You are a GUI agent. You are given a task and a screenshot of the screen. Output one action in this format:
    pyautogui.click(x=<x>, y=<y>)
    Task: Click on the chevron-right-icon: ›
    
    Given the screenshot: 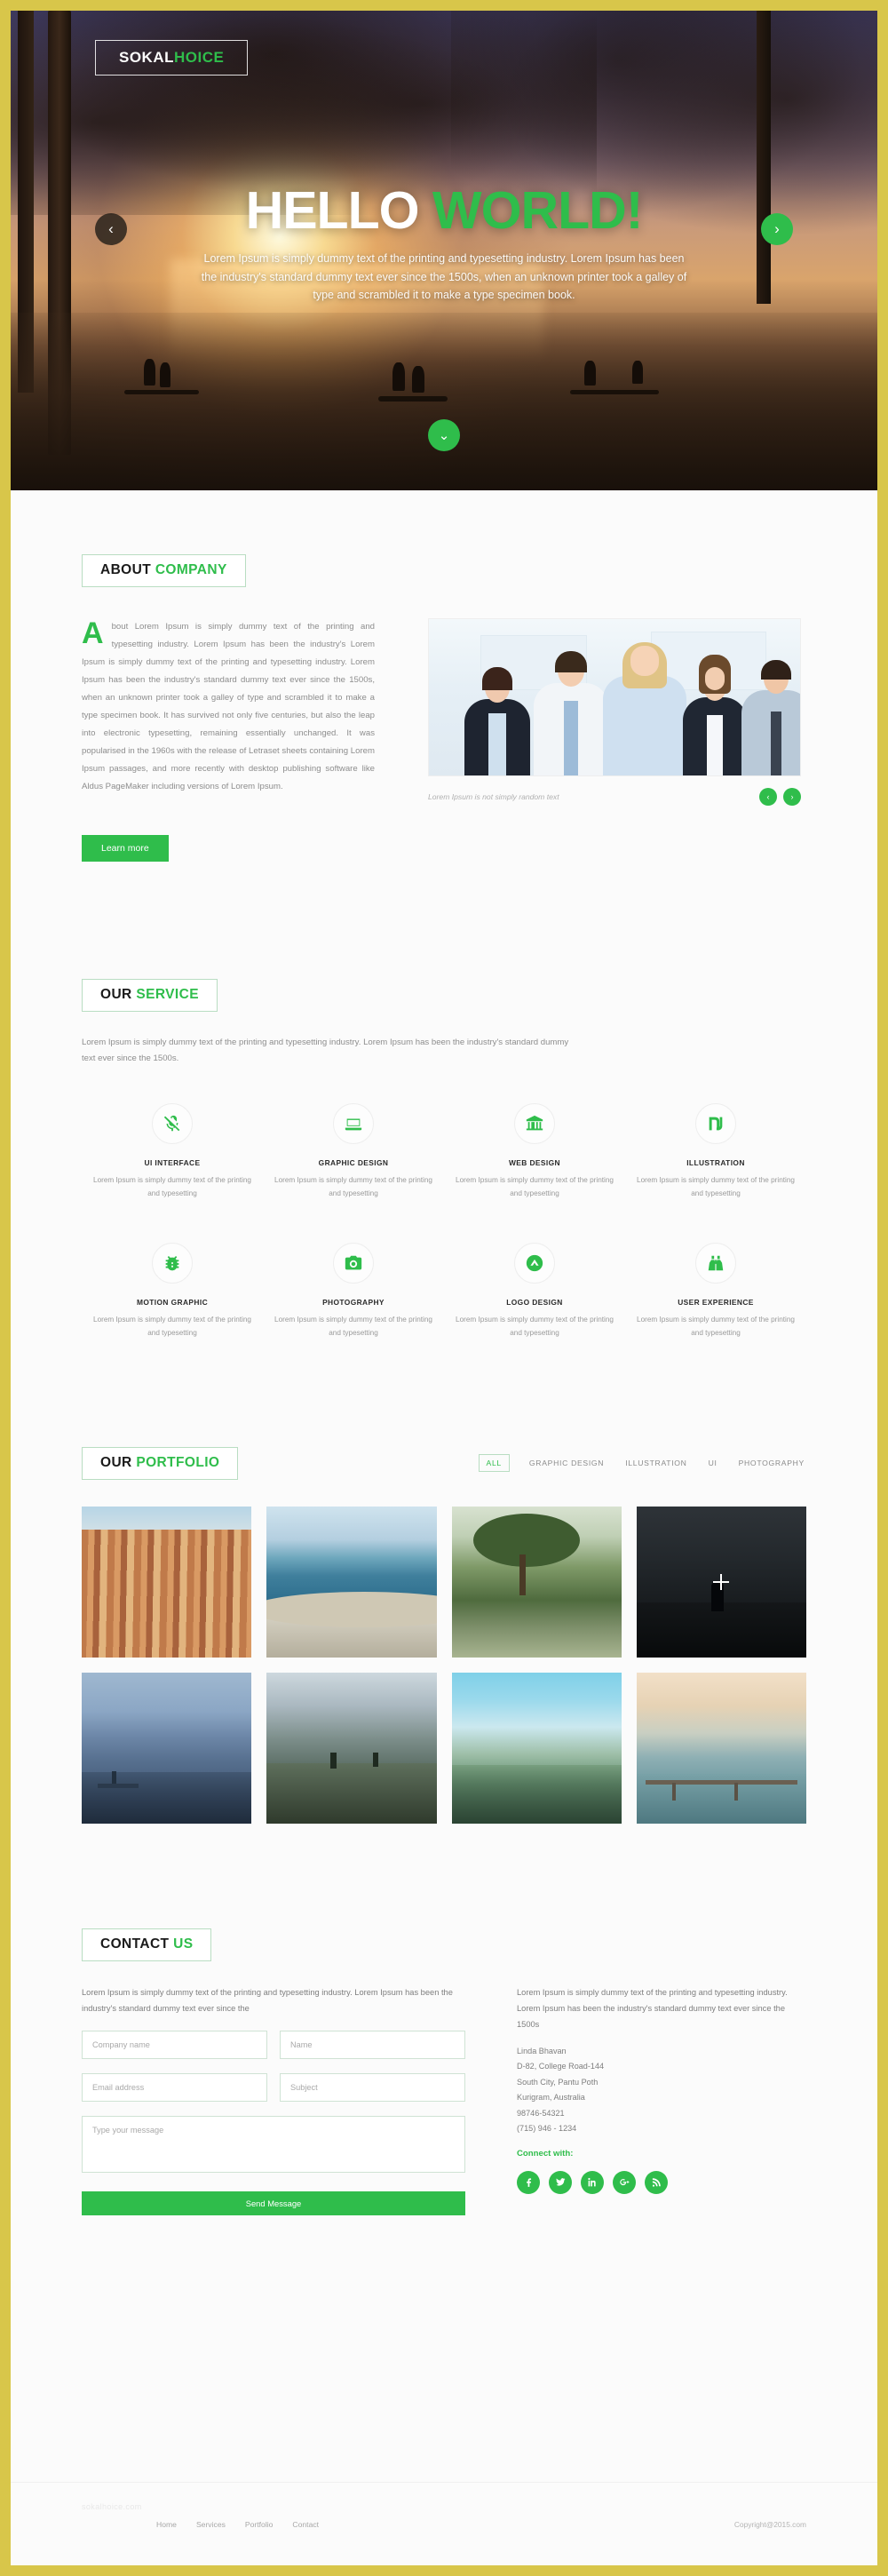 What is the action you would take?
    pyautogui.click(x=777, y=228)
    